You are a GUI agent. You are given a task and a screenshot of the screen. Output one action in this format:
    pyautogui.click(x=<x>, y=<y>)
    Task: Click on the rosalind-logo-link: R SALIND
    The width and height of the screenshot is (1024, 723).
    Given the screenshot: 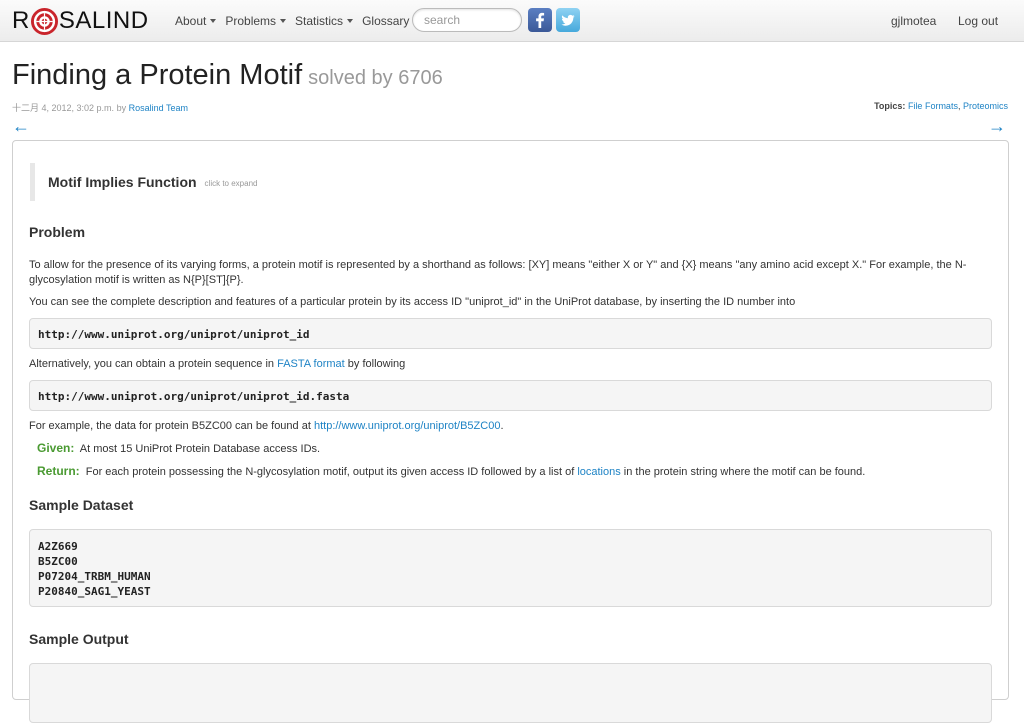 What is the action you would take?
    pyautogui.click(x=80, y=21)
    